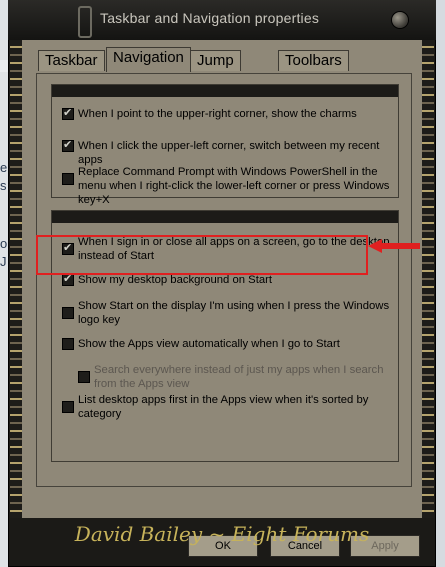 The width and height of the screenshot is (445, 567). What do you see at coordinates (313, 60) in the screenshot?
I see `tab-toolbars: Toolbars` at bounding box center [313, 60].